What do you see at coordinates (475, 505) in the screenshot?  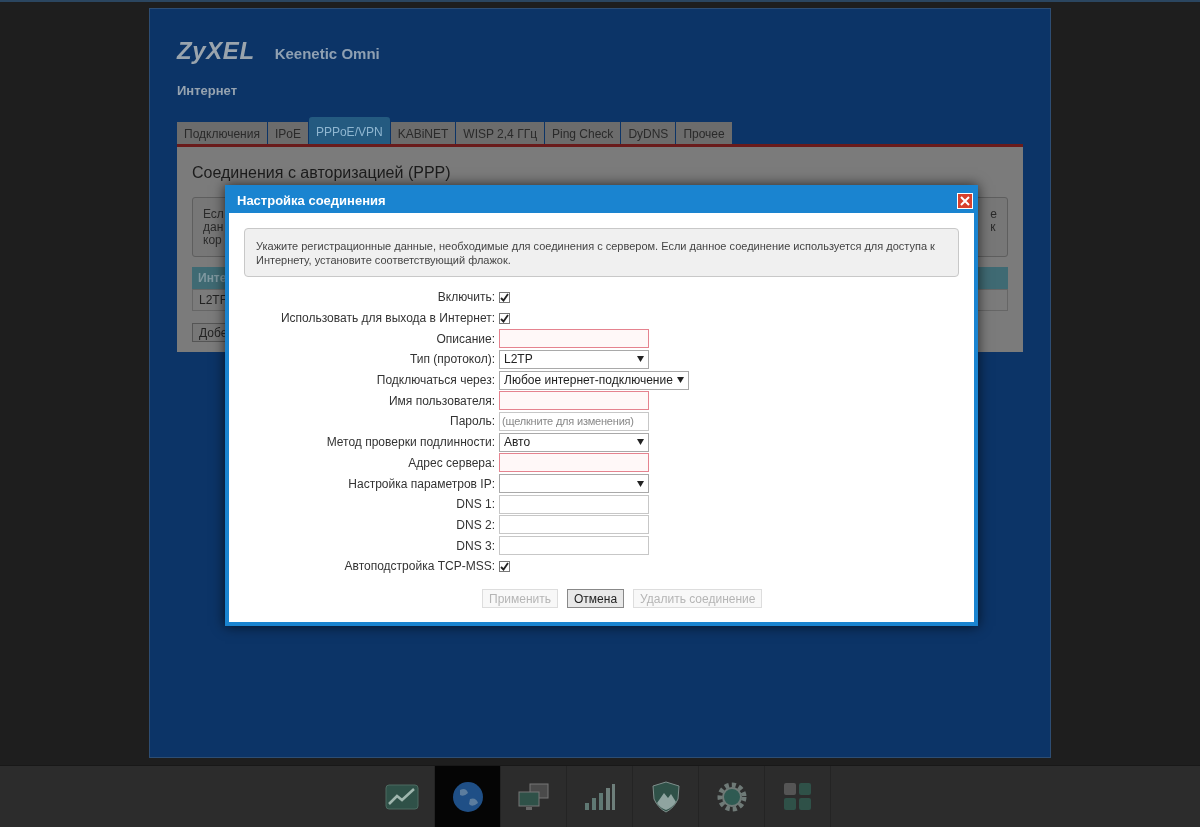 I see `field-label: DNS 1:` at bounding box center [475, 505].